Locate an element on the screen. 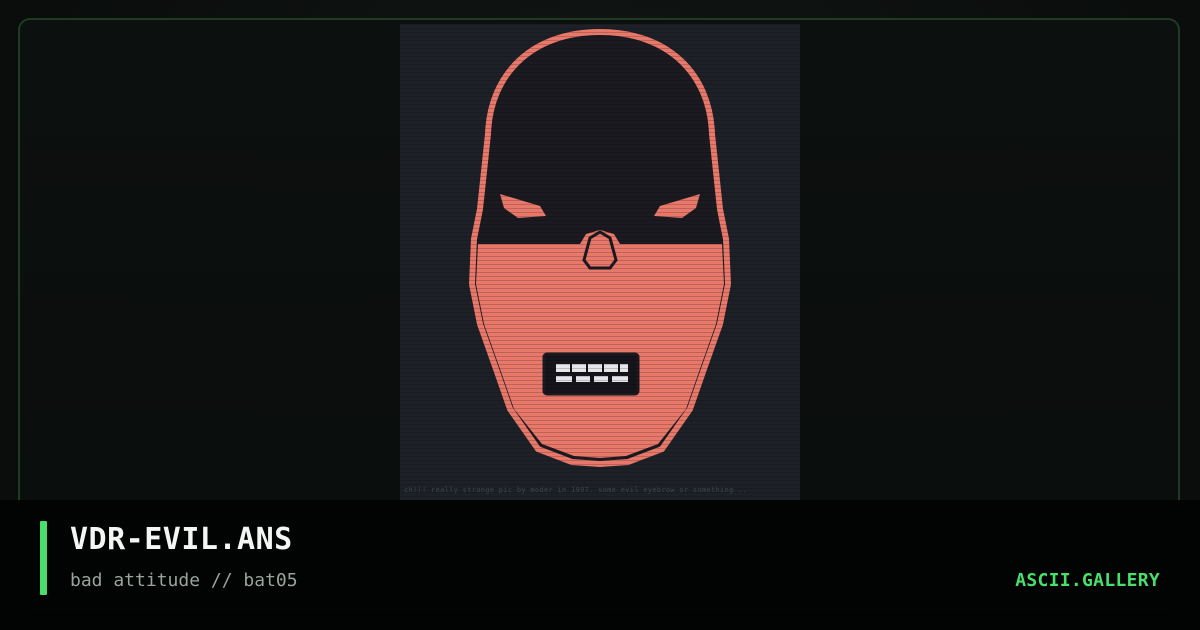  brand-link: ASCII.GALLERY is located at coordinates (1087, 581).